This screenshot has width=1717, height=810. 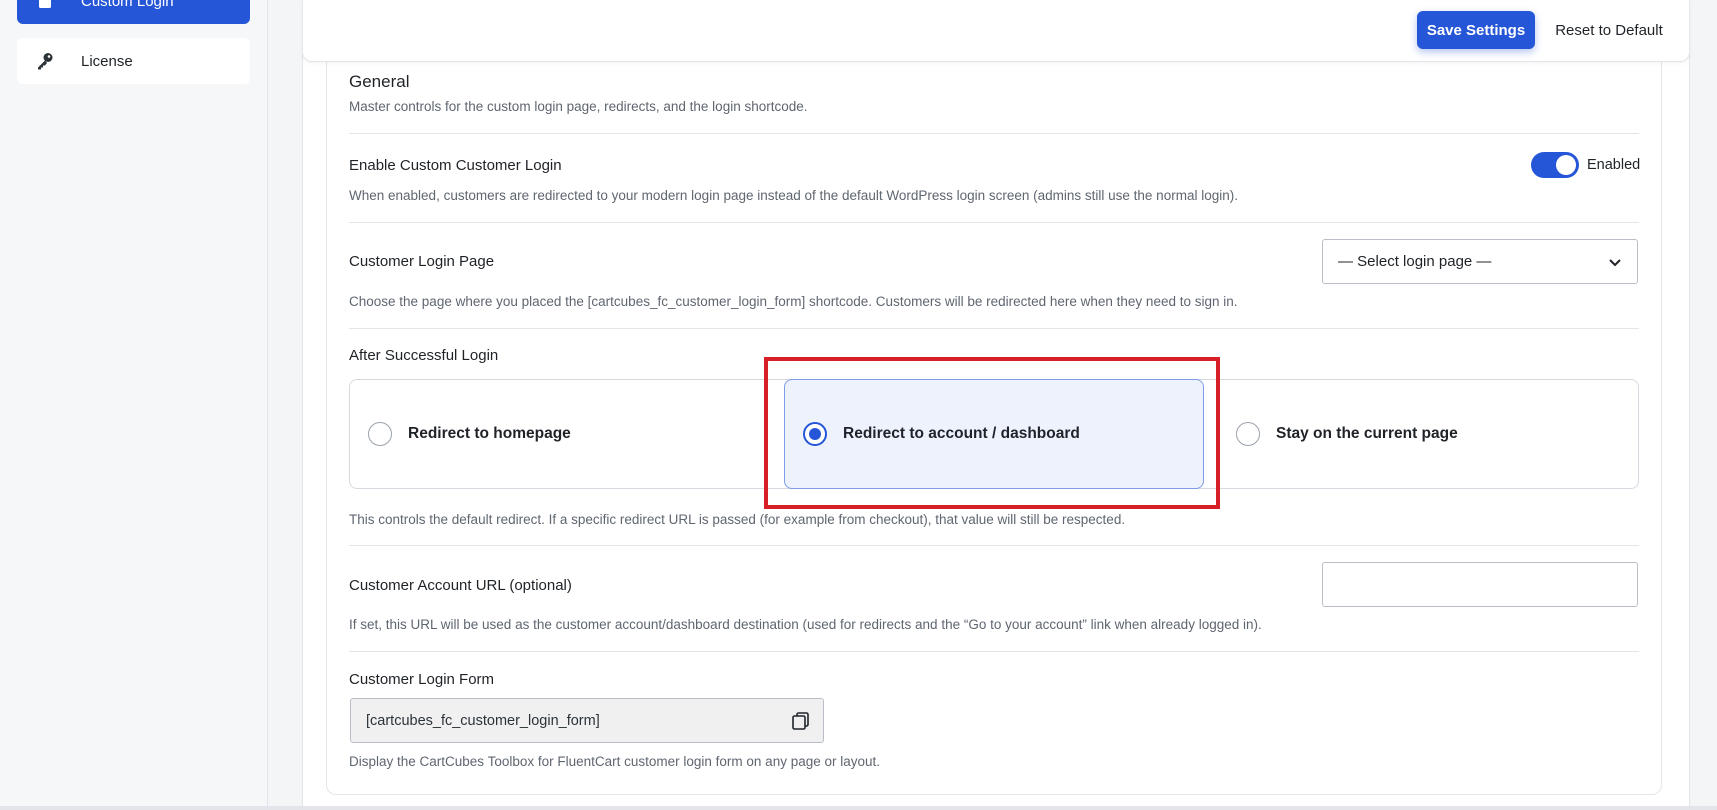 What do you see at coordinates (801, 723) in the screenshot?
I see `copy-icon` at bounding box center [801, 723].